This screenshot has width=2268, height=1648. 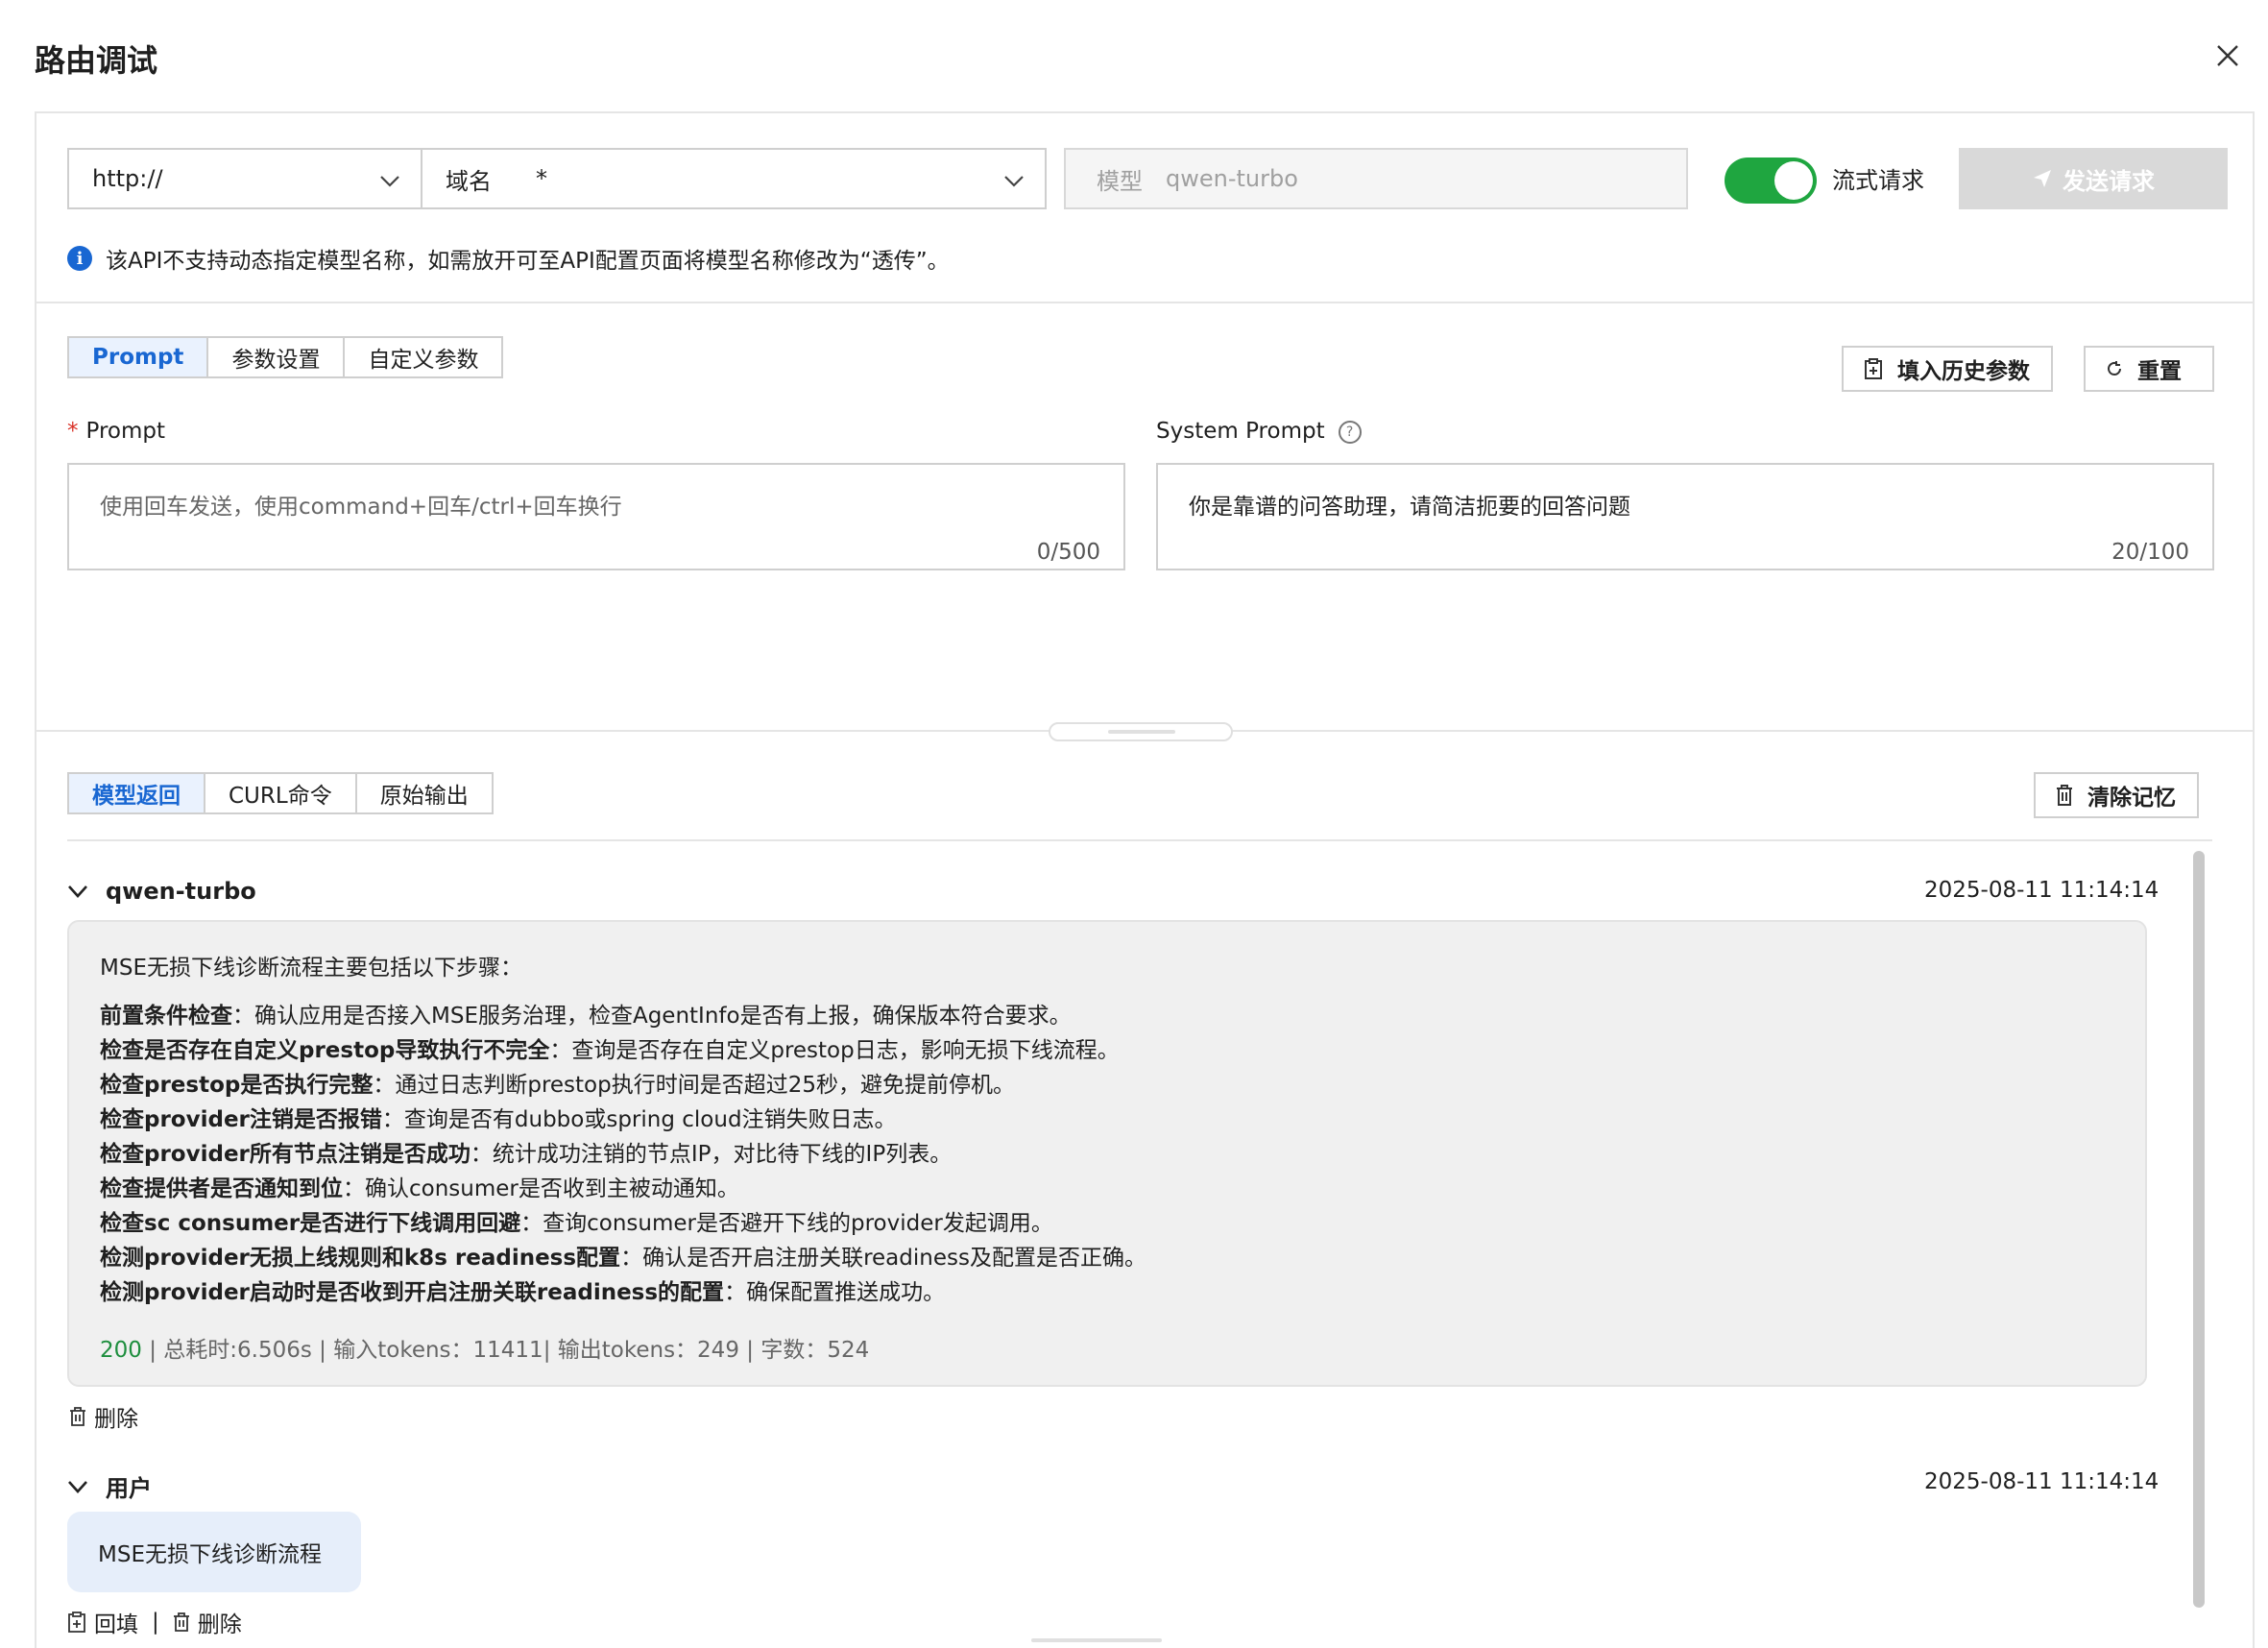 What do you see at coordinates (2150, 552) in the screenshot?
I see `system-prompt-count: 20/100` at bounding box center [2150, 552].